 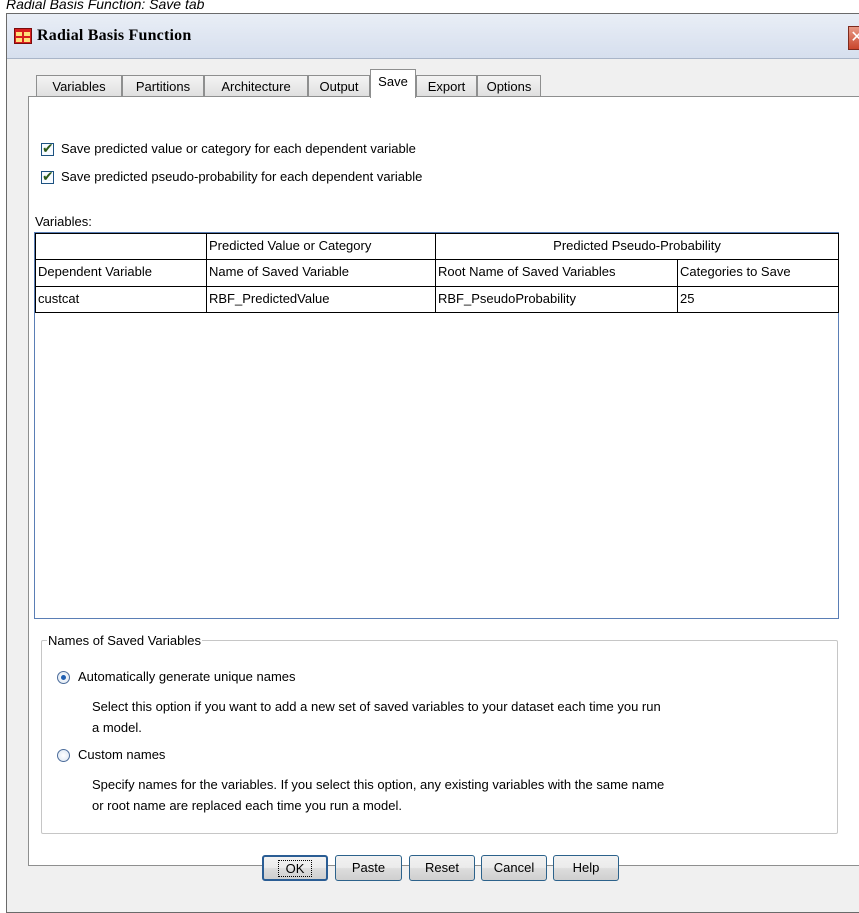 I want to click on tab-options: Options, so click(x=509, y=86).